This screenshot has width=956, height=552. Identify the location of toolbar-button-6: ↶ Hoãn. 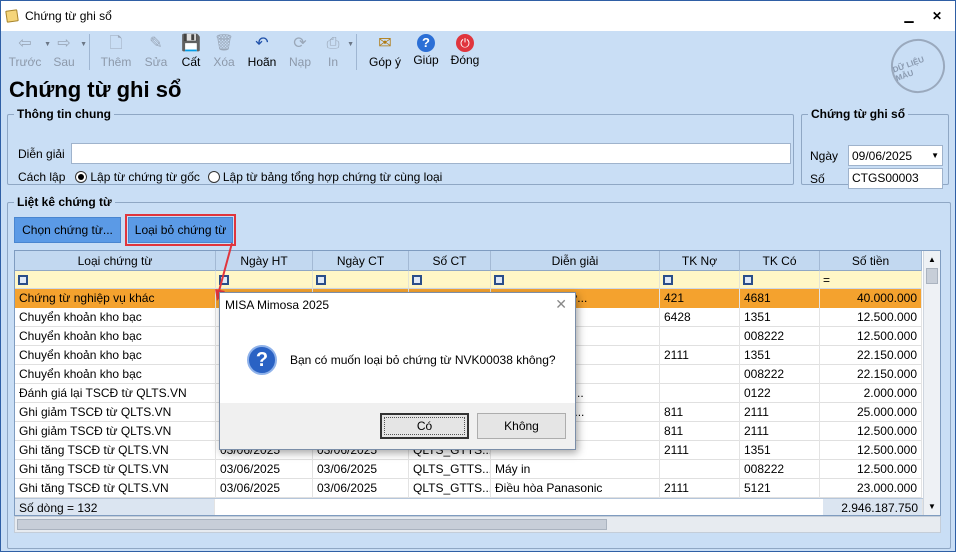
(262, 52).